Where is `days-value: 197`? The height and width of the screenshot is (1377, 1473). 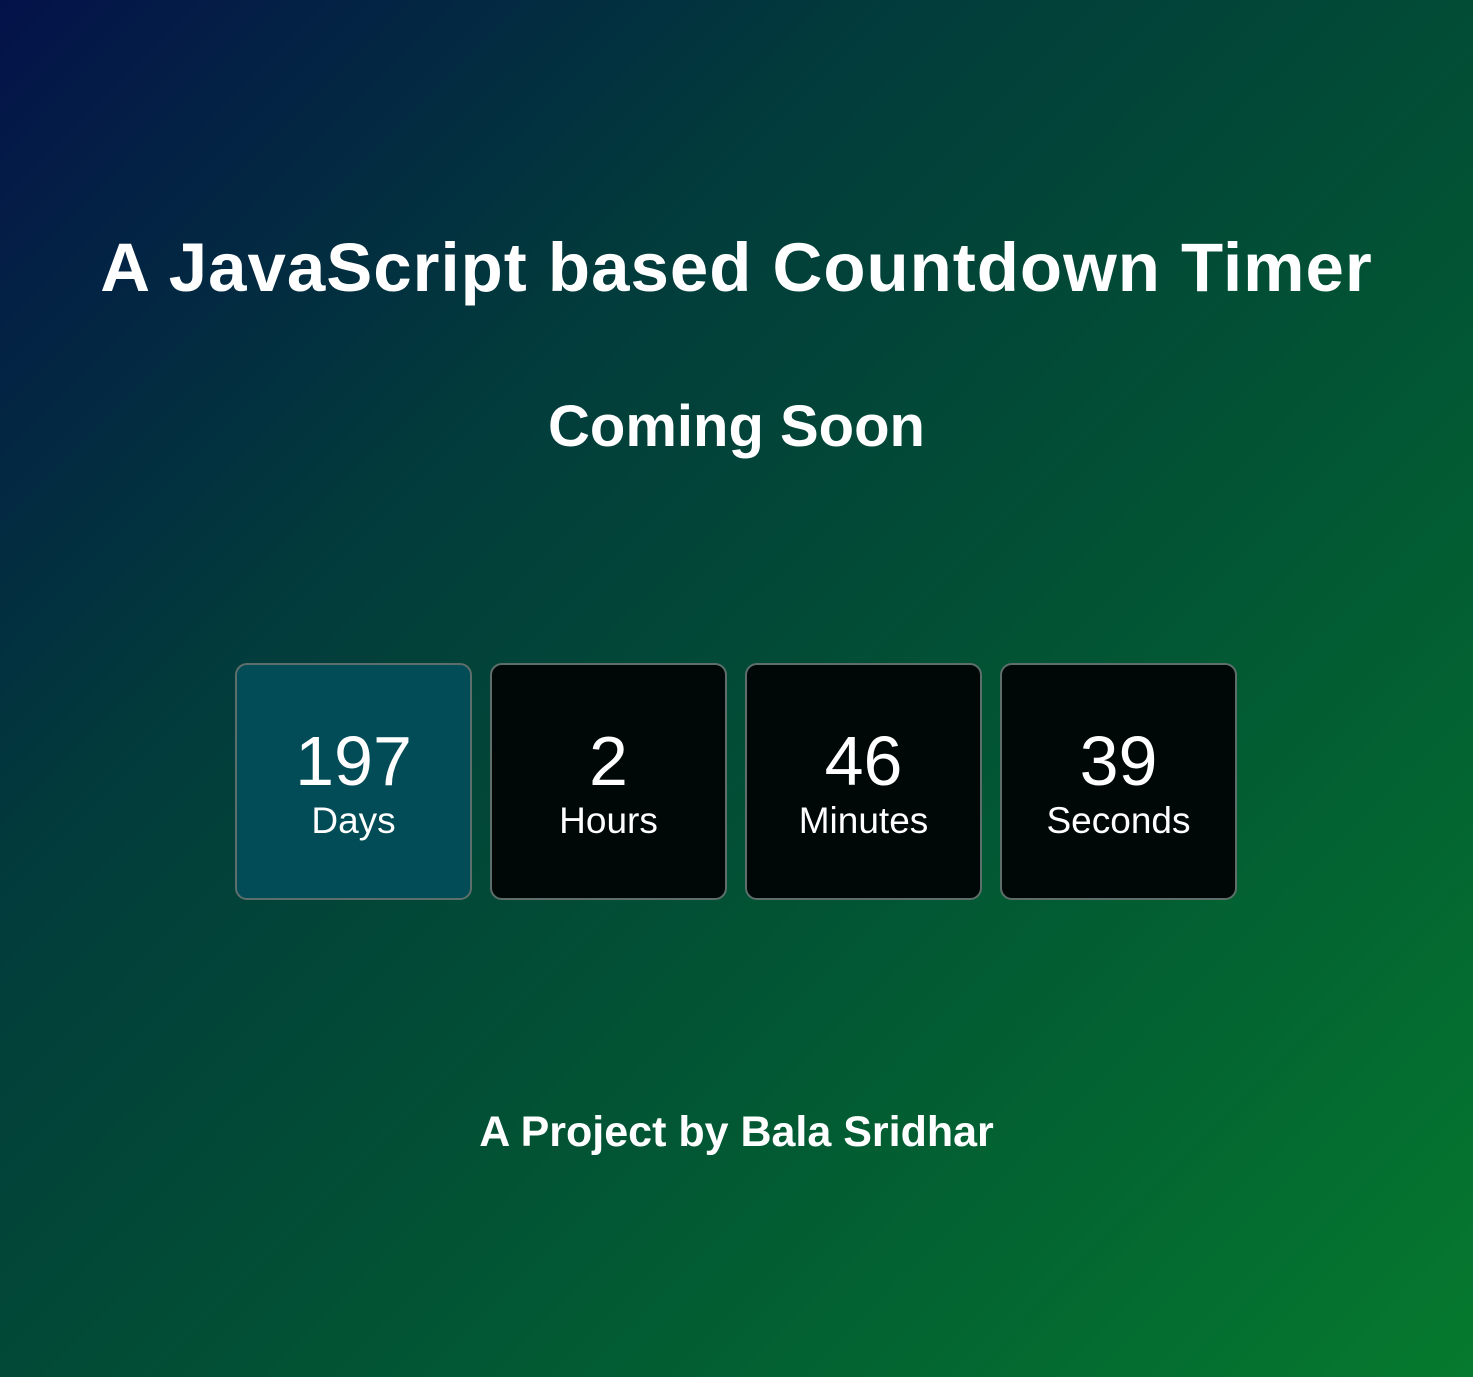 days-value: 197 is located at coordinates (353, 761).